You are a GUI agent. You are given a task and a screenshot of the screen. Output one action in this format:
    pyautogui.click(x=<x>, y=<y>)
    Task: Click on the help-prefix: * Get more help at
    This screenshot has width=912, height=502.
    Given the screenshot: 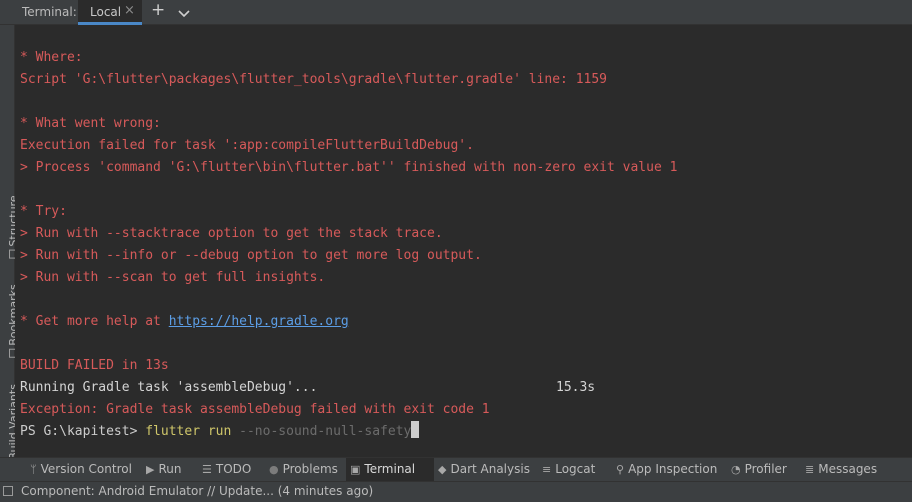 What is the action you would take?
    pyautogui.click(x=94, y=321)
    